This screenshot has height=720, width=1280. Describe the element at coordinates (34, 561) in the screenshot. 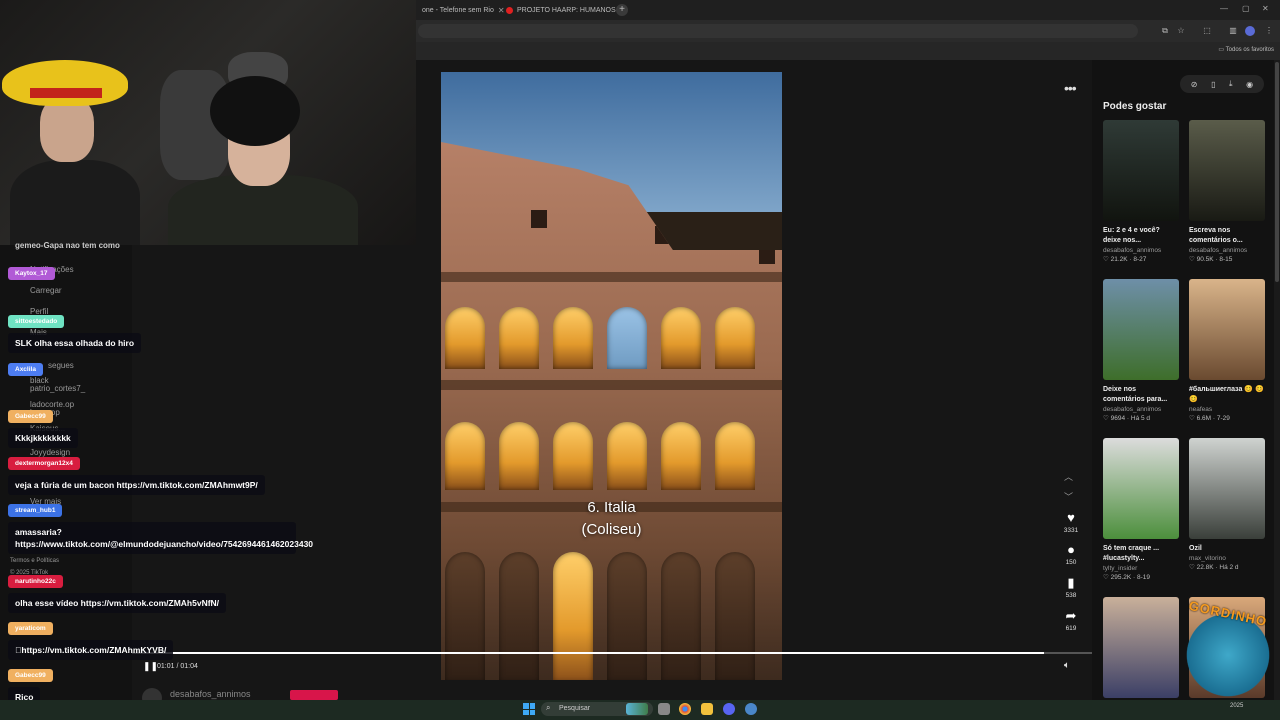

I see `sidebar-terms: Termos e Políticas` at that location.